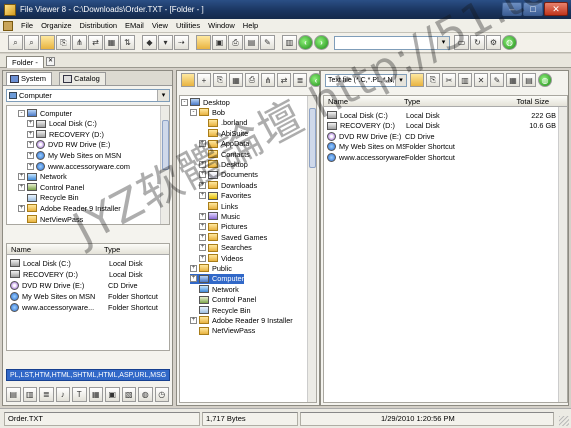 This screenshot has width=571, height=428. I want to click on file-row: My Web Sites on MSN Folder Shortcut, so click(443, 147).